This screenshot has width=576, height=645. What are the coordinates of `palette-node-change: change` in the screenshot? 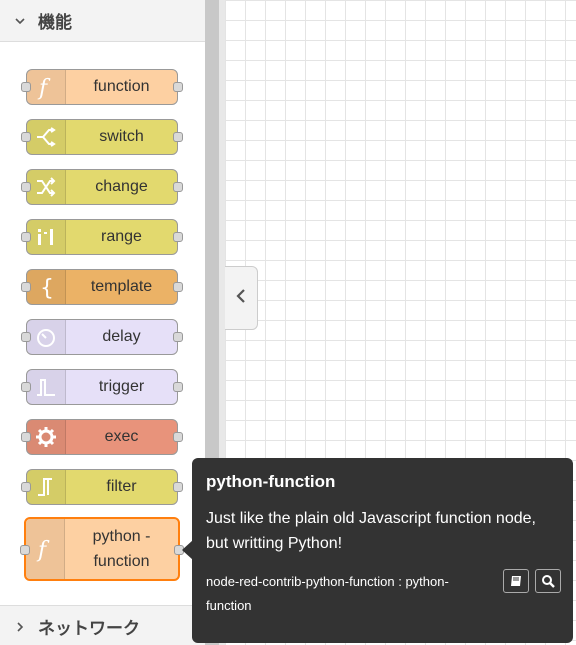 It's located at (102, 187).